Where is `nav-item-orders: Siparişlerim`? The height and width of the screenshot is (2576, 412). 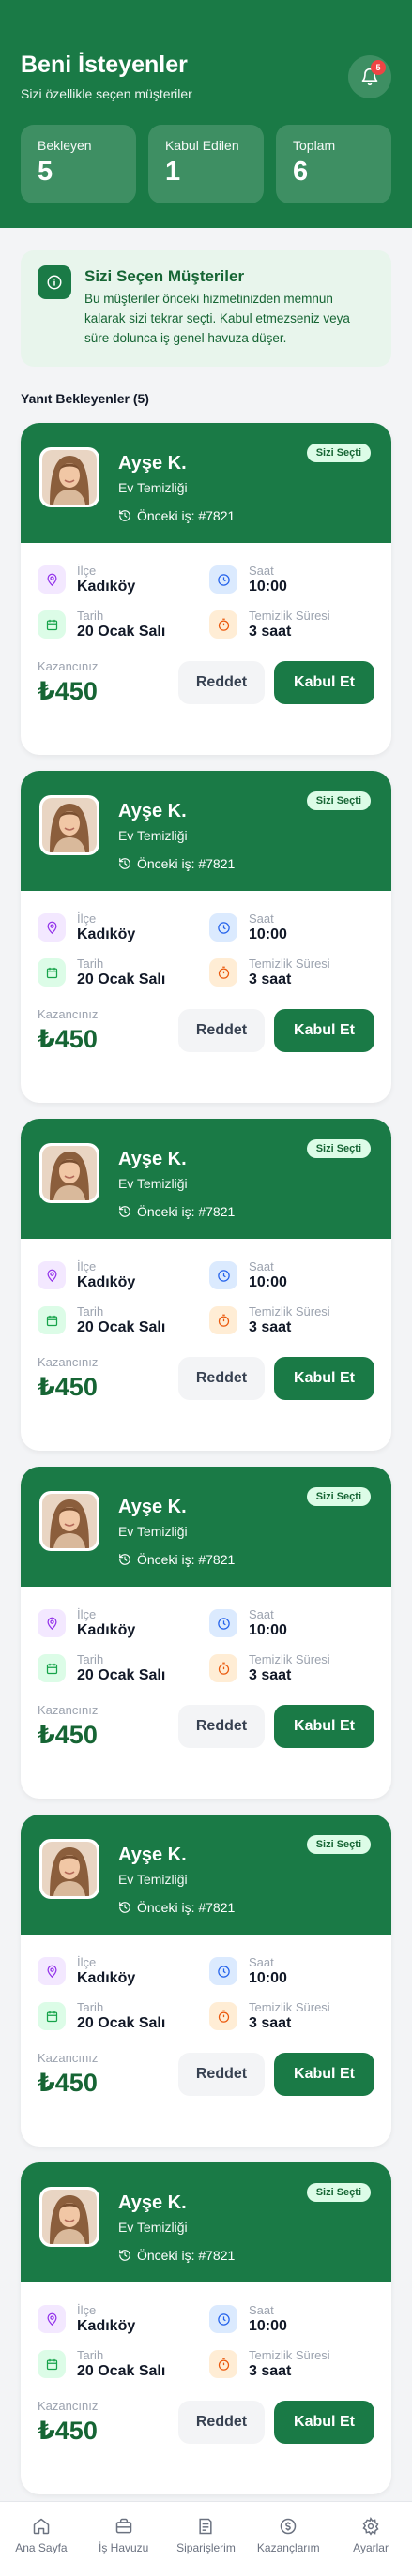
nav-item-orders: Siparişlerim is located at coordinates (205, 2546).